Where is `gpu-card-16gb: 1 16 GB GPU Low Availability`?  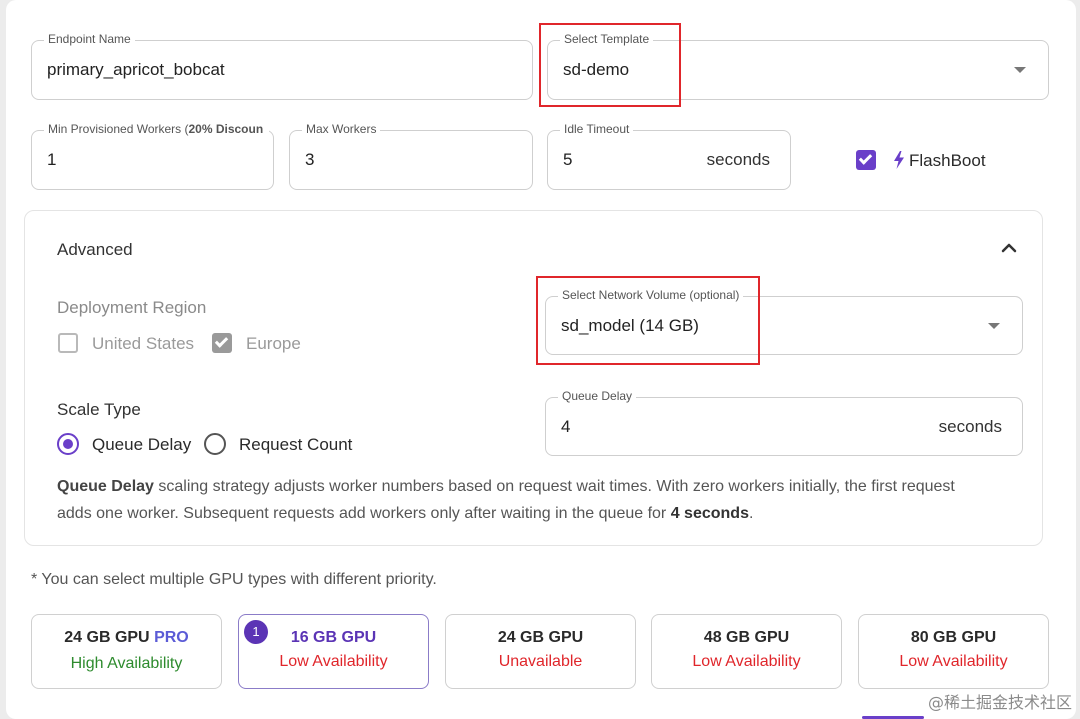 gpu-card-16gb: 1 16 GB GPU Low Availability is located at coordinates (333, 651).